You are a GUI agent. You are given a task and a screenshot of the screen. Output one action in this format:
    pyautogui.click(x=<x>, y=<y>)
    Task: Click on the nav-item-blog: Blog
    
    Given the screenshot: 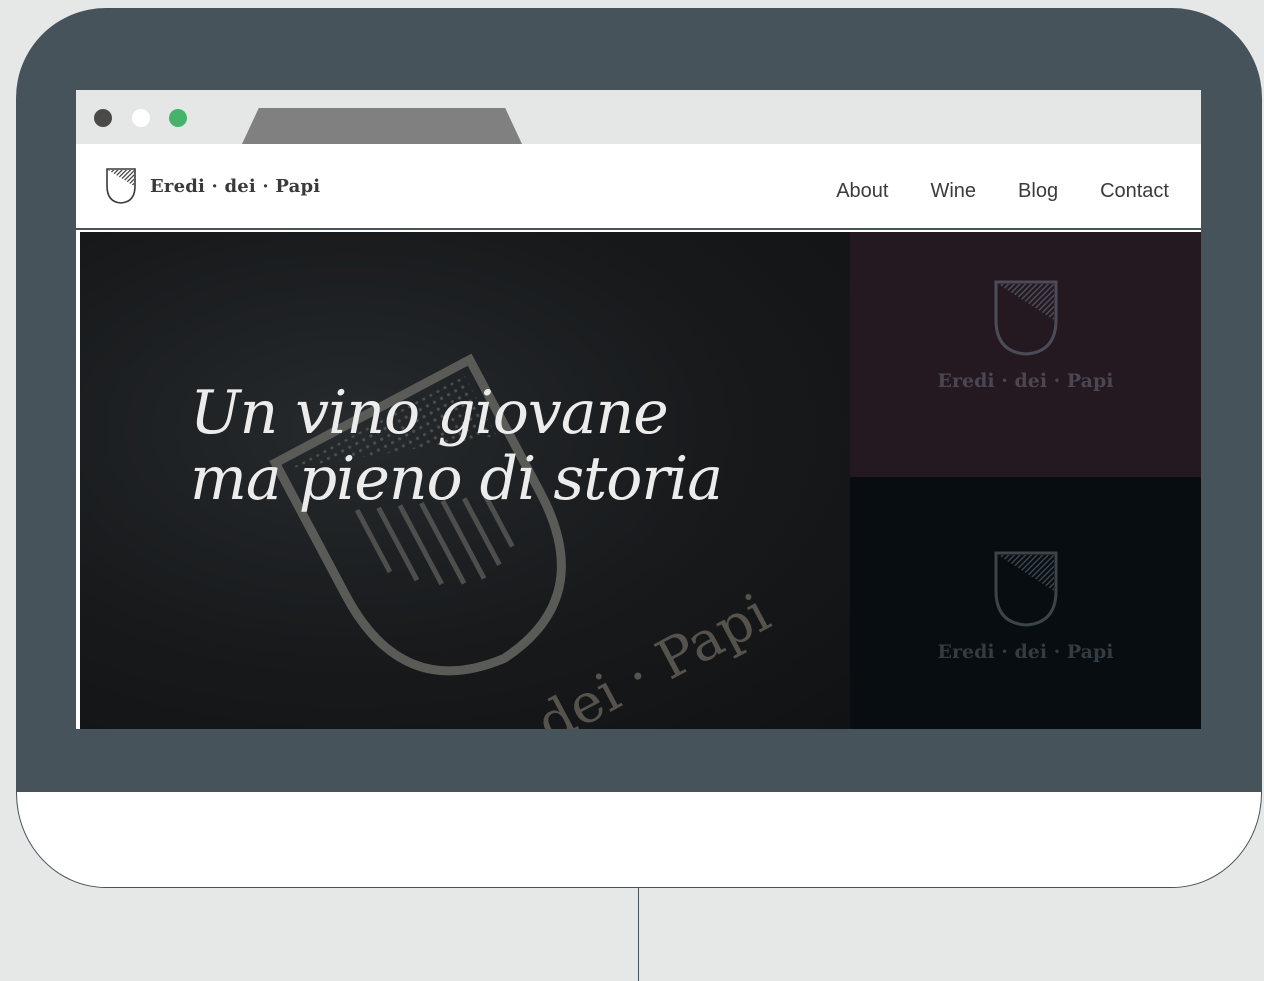 What is the action you would take?
    pyautogui.click(x=1038, y=191)
    